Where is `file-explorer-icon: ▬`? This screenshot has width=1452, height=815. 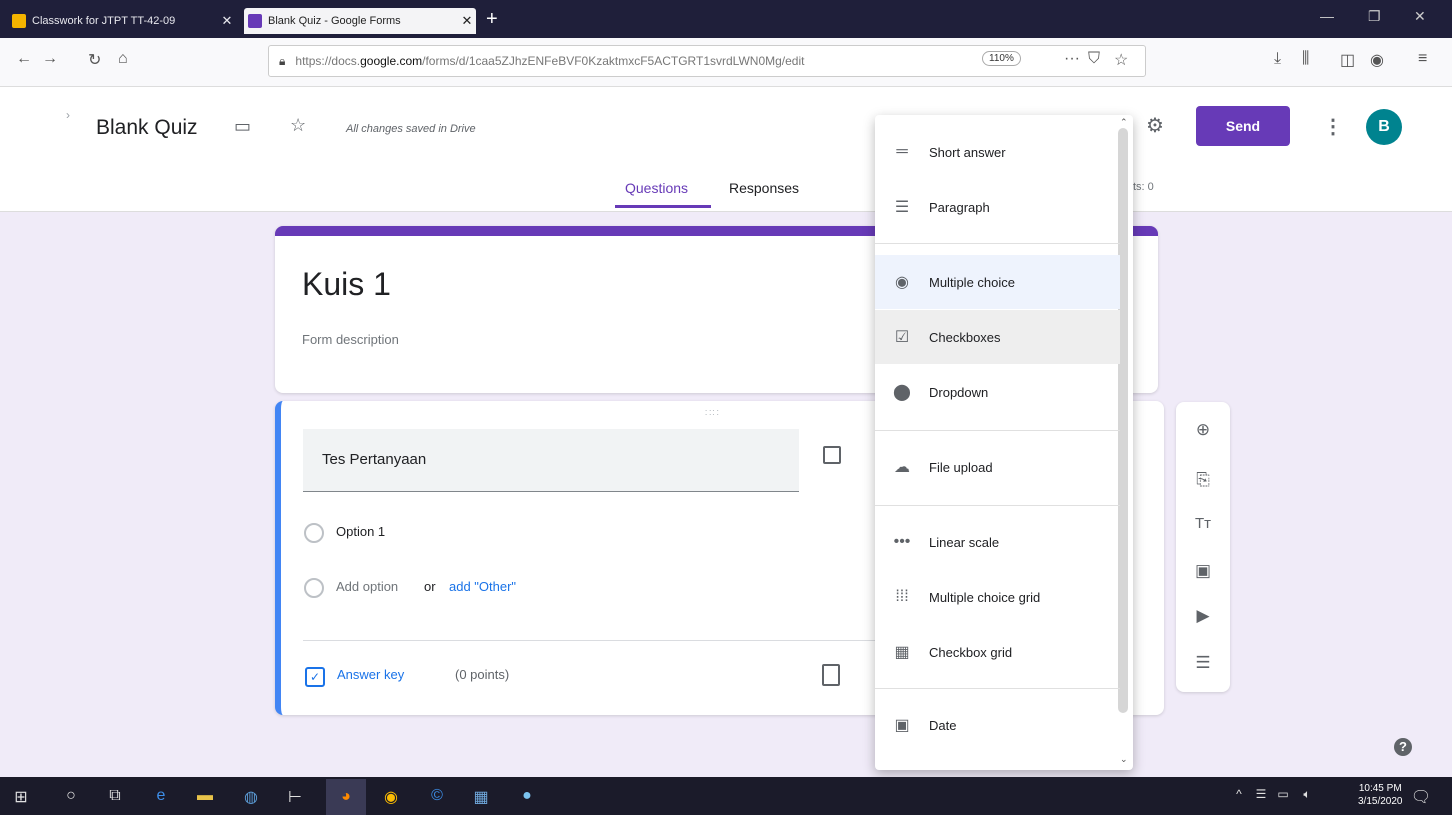 file-explorer-icon: ▬ is located at coordinates (205, 796).